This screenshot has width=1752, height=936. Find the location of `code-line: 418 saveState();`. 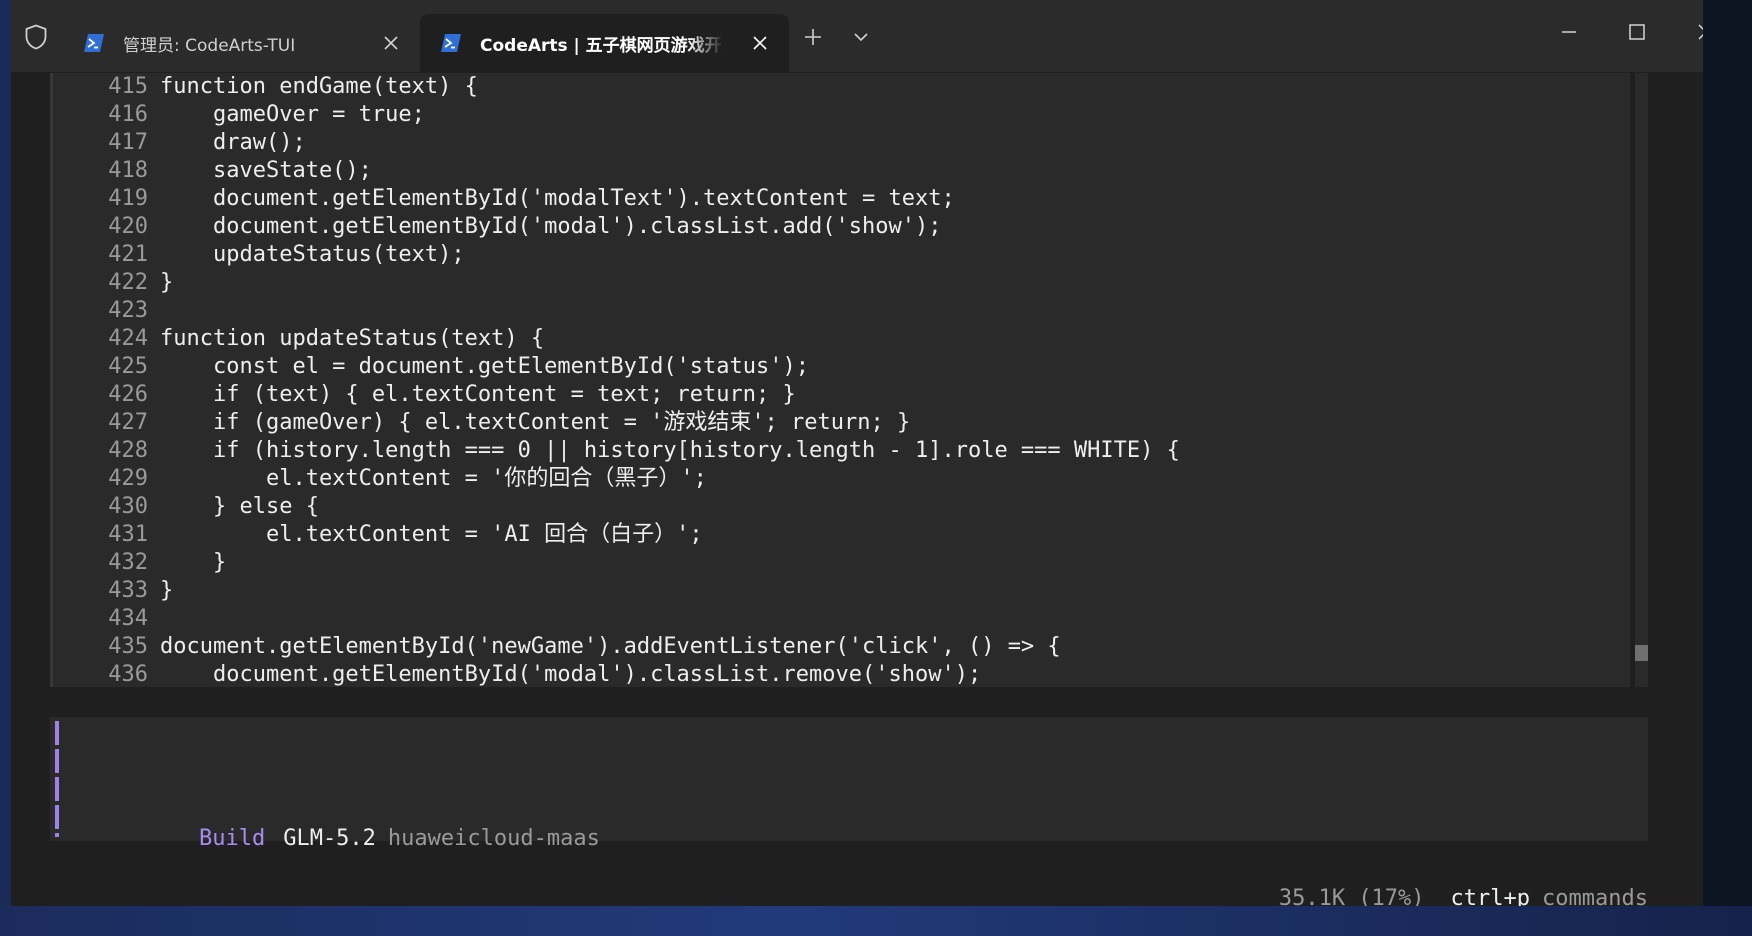

code-line: 418 saveState(); is located at coordinates (615, 171).